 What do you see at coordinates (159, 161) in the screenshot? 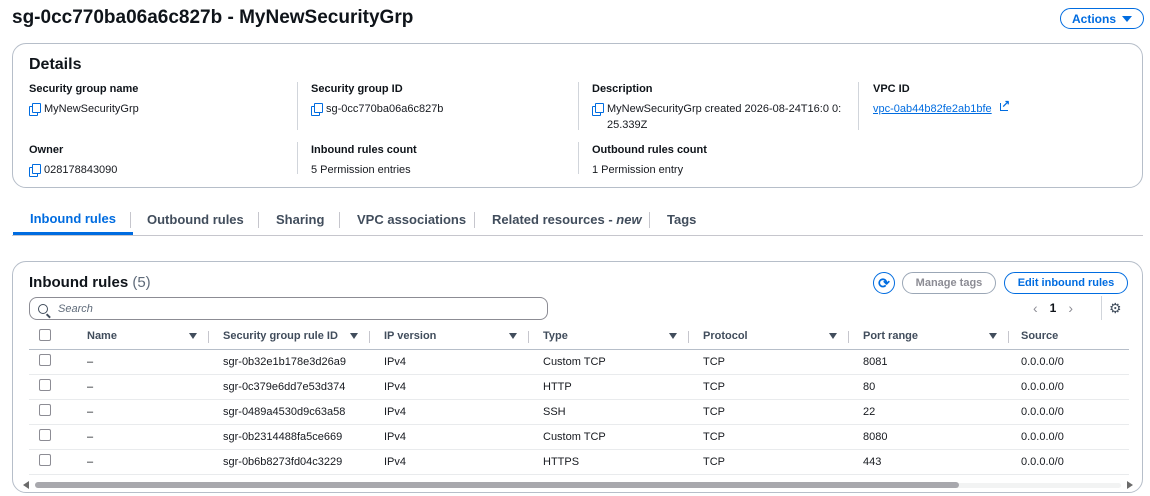
I see `field-owner: Owner 028178843090` at bounding box center [159, 161].